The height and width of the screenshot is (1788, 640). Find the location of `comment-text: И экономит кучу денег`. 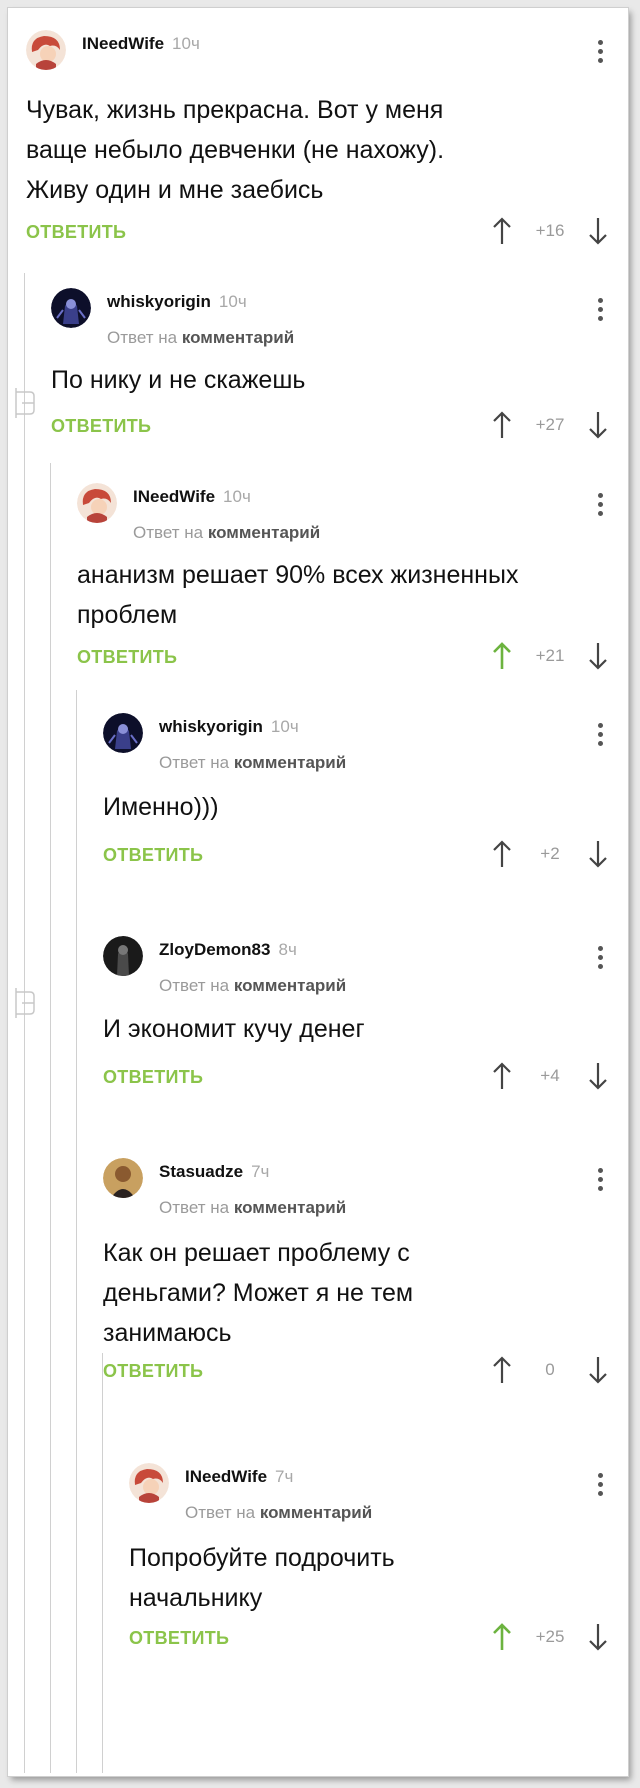

comment-text: И экономит кучу денег is located at coordinates (234, 1029).